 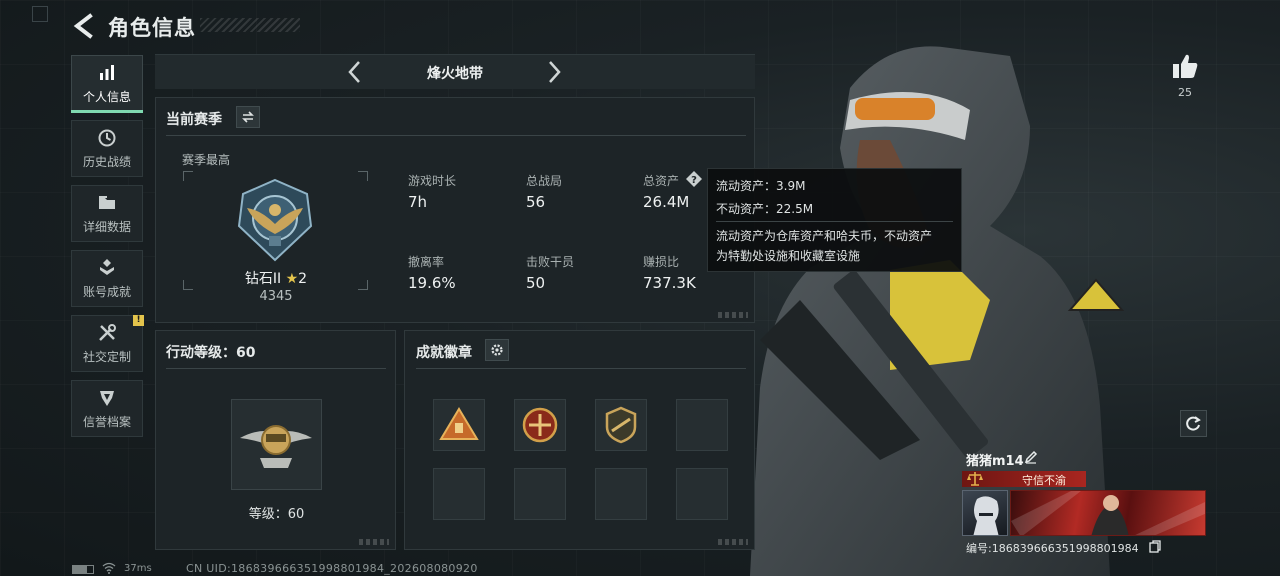 I want to click on copy-icon, so click(x=1155, y=546).